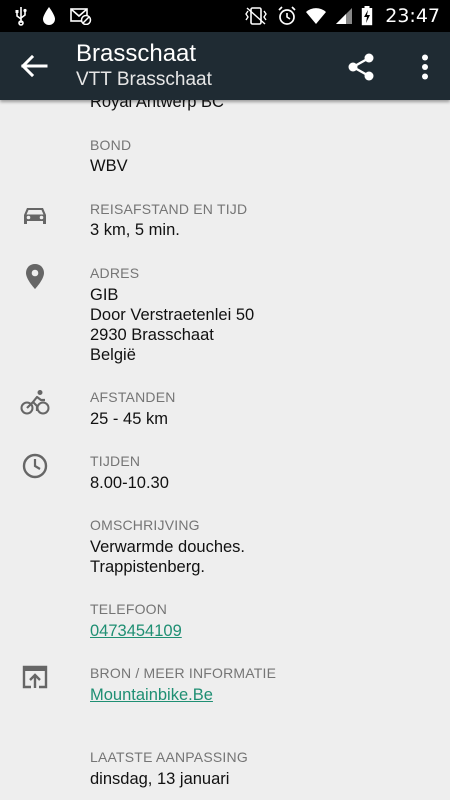 This screenshot has width=450, height=800. What do you see at coordinates (35, 466) in the screenshot?
I see `clock-icon` at bounding box center [35, 466].